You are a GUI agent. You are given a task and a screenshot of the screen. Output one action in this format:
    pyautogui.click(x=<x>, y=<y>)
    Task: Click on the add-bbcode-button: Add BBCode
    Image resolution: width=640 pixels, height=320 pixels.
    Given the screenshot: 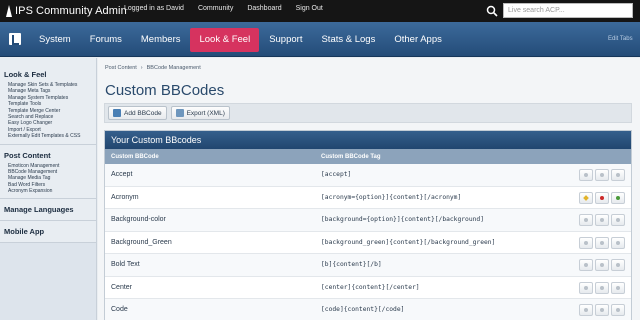 What is the action you would take?
    pyautogui.click(x=137, y=113)
    